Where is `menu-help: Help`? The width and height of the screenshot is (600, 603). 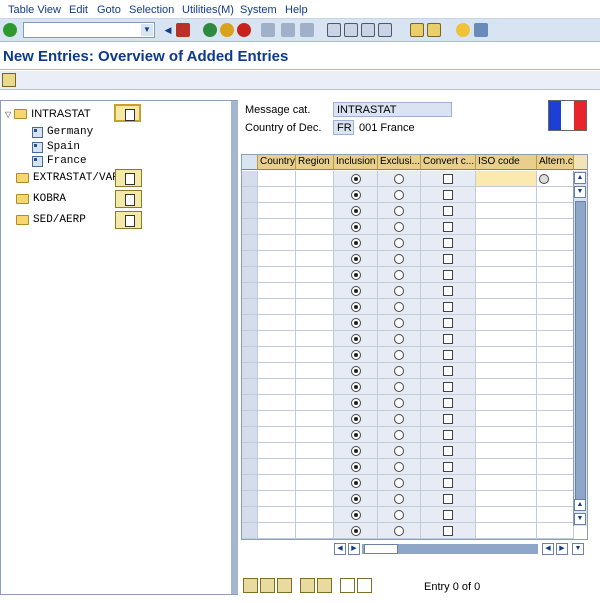
menu-help: Help is located at coordinates (296, 10).